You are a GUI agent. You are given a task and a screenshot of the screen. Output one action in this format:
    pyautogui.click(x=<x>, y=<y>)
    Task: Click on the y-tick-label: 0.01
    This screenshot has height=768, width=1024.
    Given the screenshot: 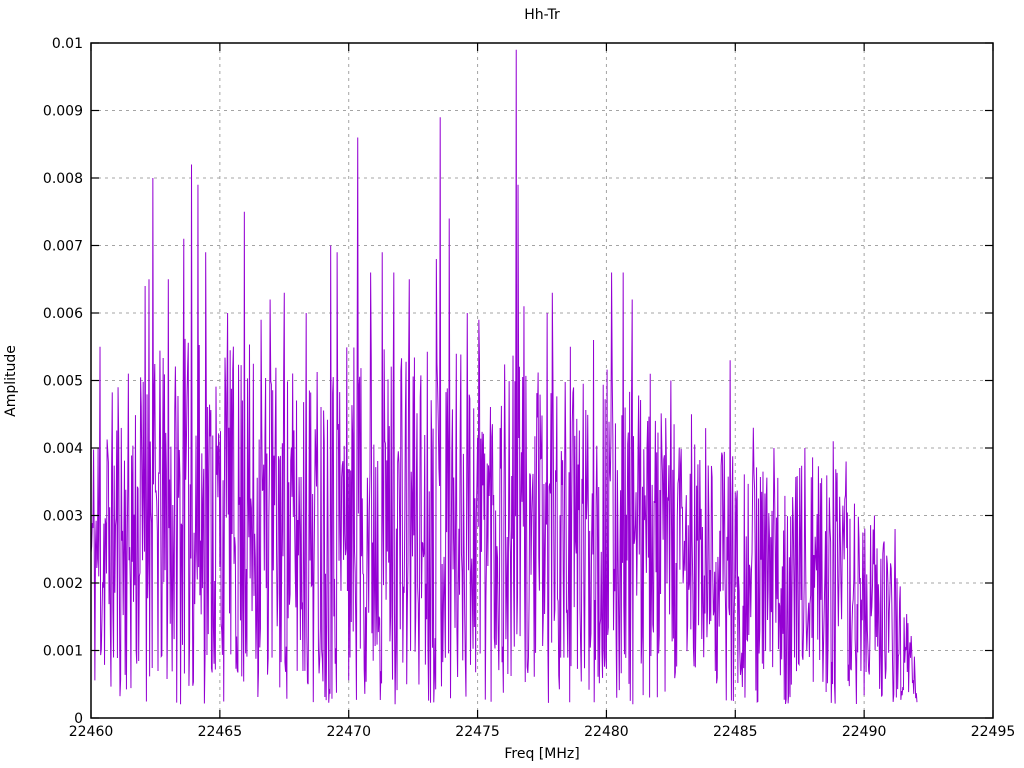 What is the action you would take?
    pyautogui.click(x=67, y=44)
    